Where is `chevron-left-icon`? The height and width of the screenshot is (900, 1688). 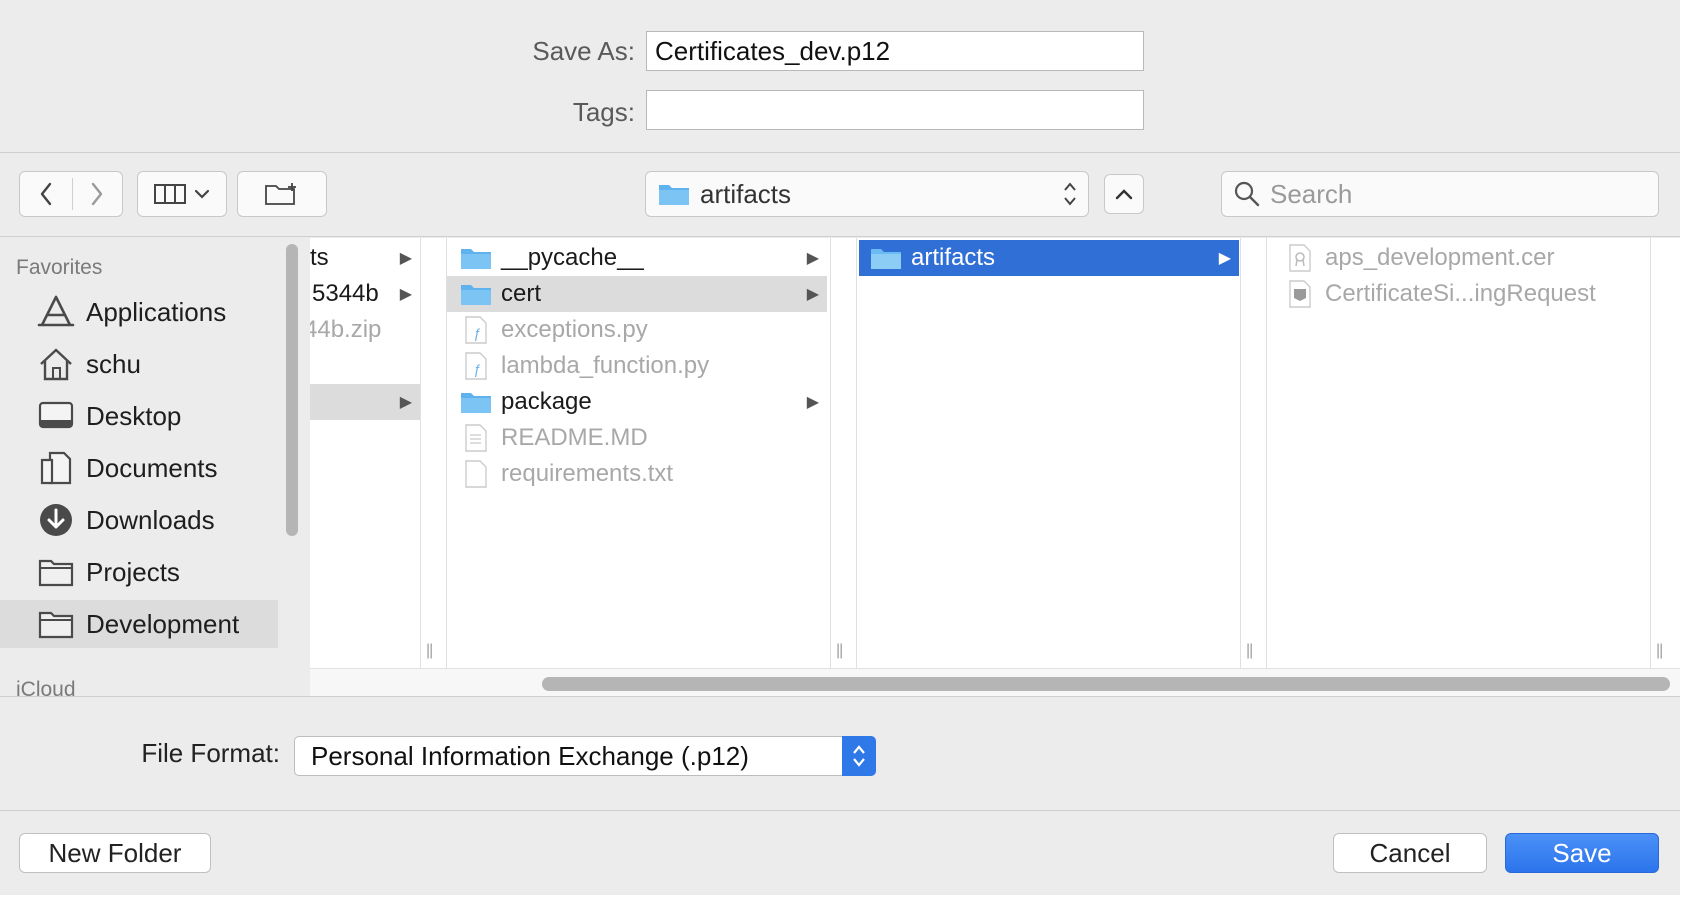 chevron-left-icon is located at coordinates (45, 194).